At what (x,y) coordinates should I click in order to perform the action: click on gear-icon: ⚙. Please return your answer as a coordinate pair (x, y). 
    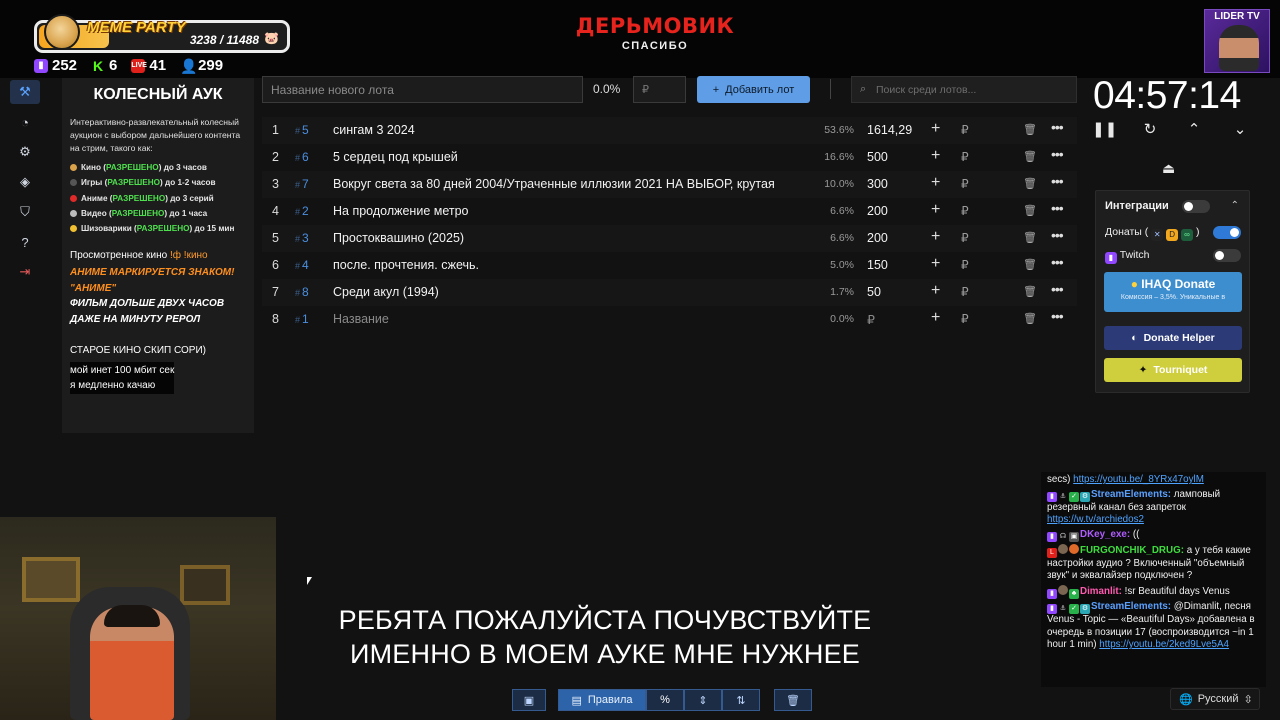
    Looking at the image, I should click on (25, 152).